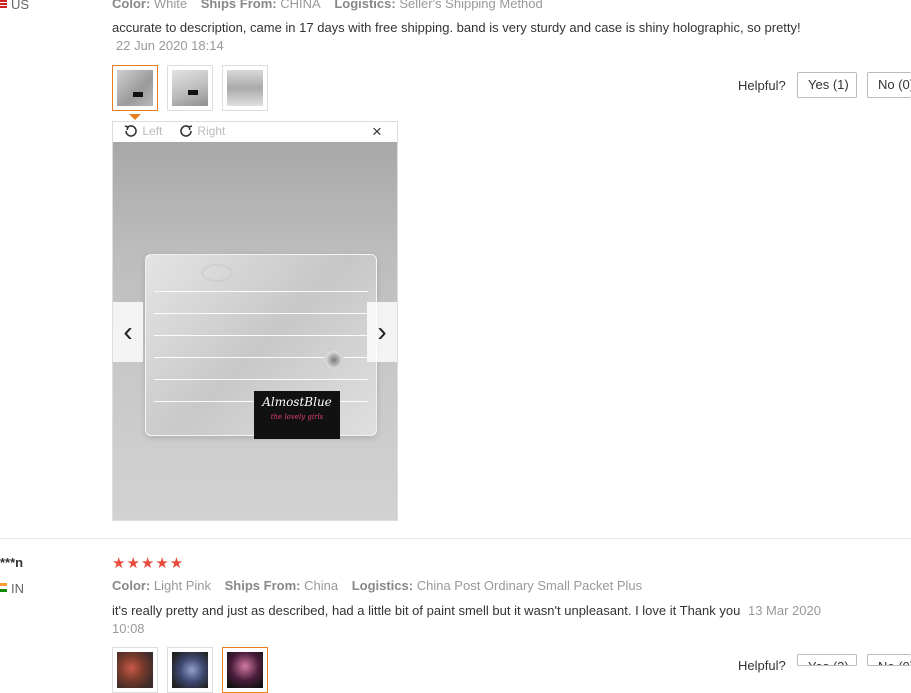 This screenshot has height=693, width=911. What do you see at coordinates (827, 85) in the screenshot?
I see `helpful-yes-button: Yes (1)` at bounding box center [827, 85].